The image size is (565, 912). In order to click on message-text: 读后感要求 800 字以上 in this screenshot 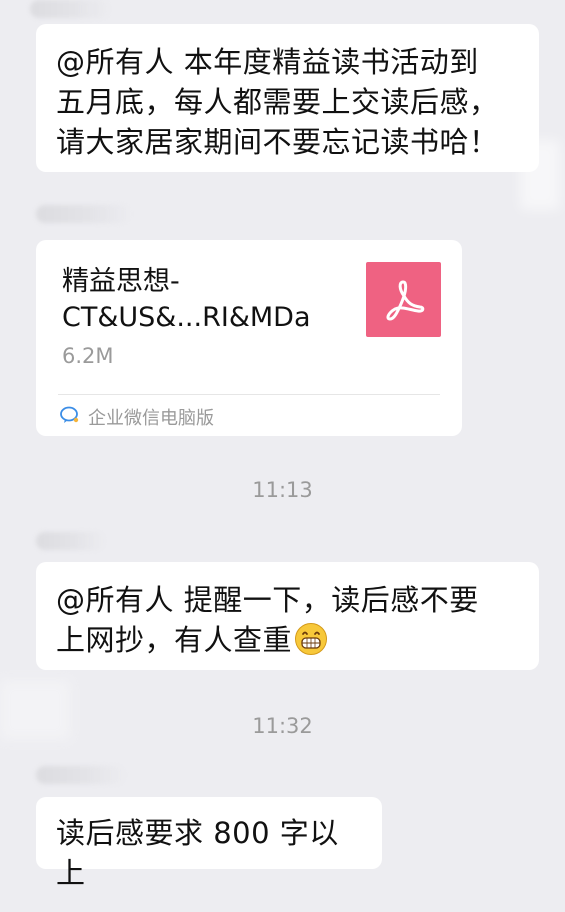, I will do `click(197, 853)`.